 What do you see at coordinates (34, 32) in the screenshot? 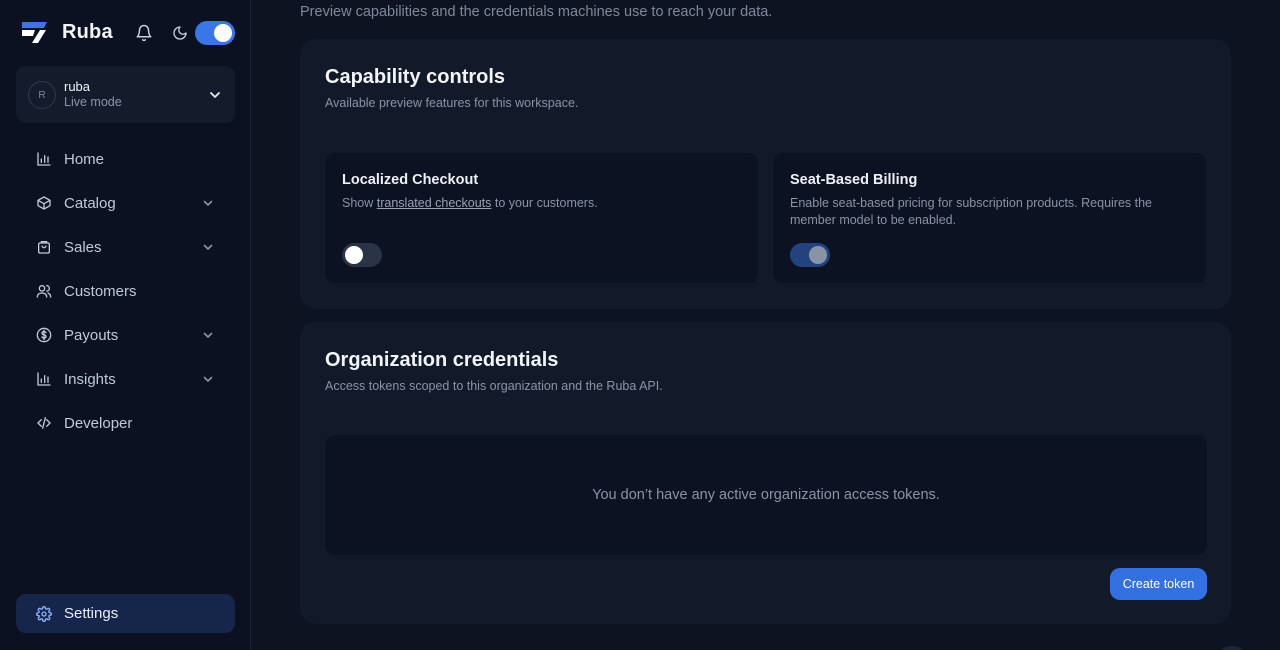
I see `ruba-logo-icon` at bounding box center [34, 32].